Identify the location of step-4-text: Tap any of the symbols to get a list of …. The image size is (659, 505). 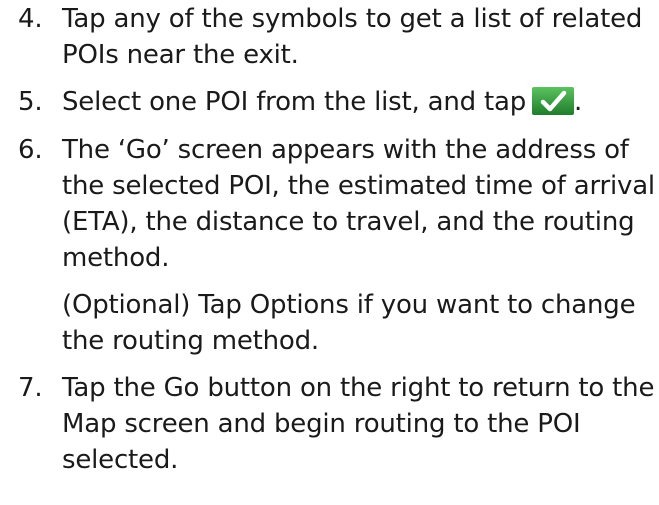
(352, 37).